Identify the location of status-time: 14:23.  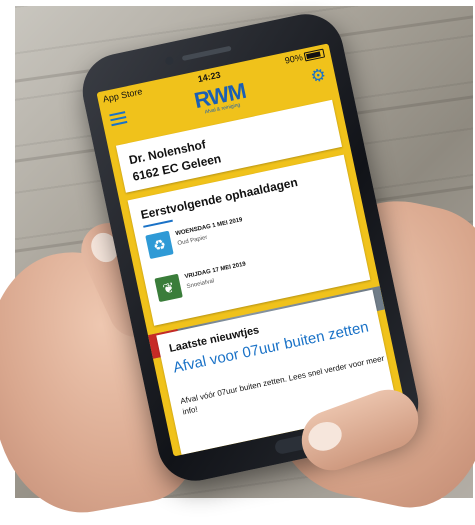
(209, 77).